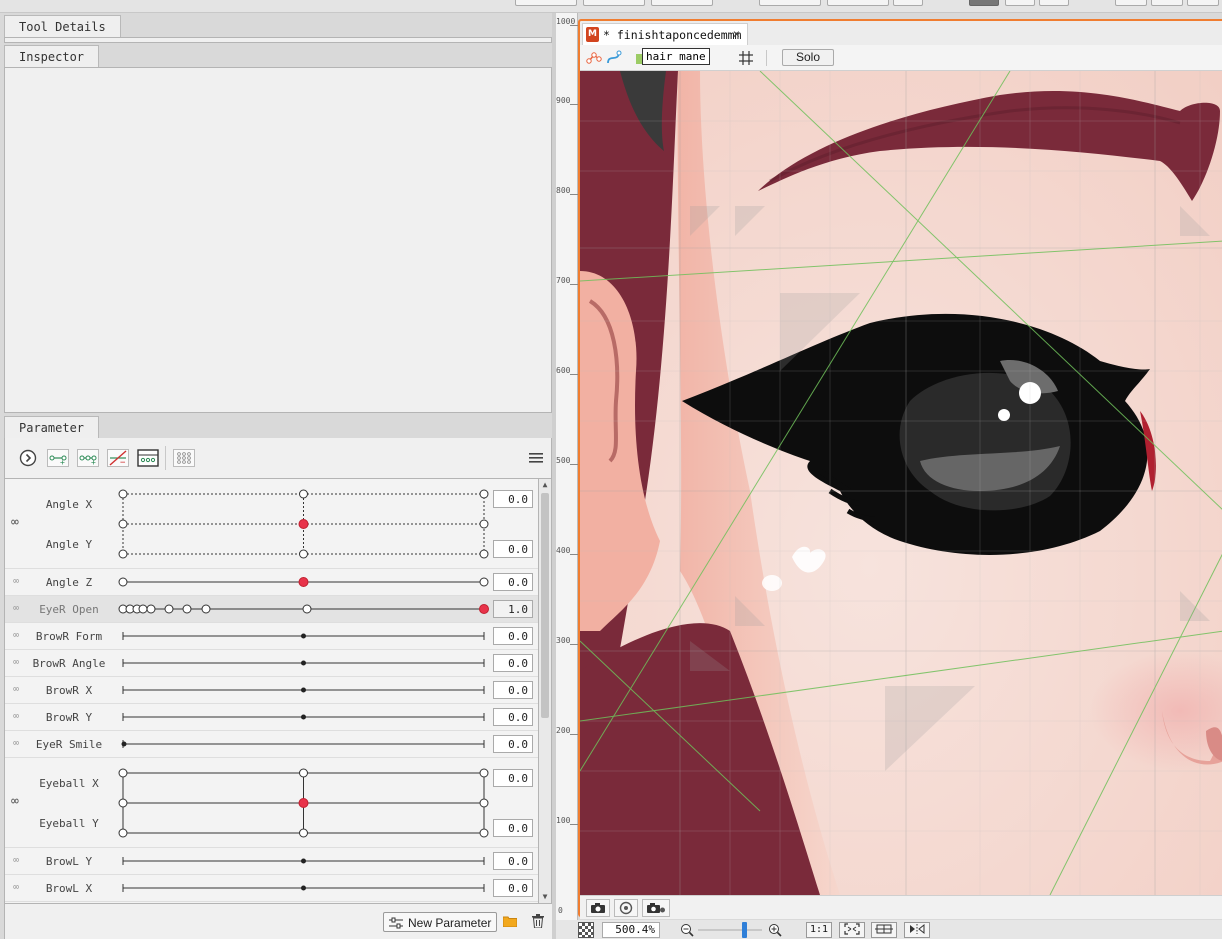 The height and width of the screenshot is (939, 1222). What do you see at coordinates (598, 908) in the screenshot?
I see `camera-icon` at bounding box center [598, 908].